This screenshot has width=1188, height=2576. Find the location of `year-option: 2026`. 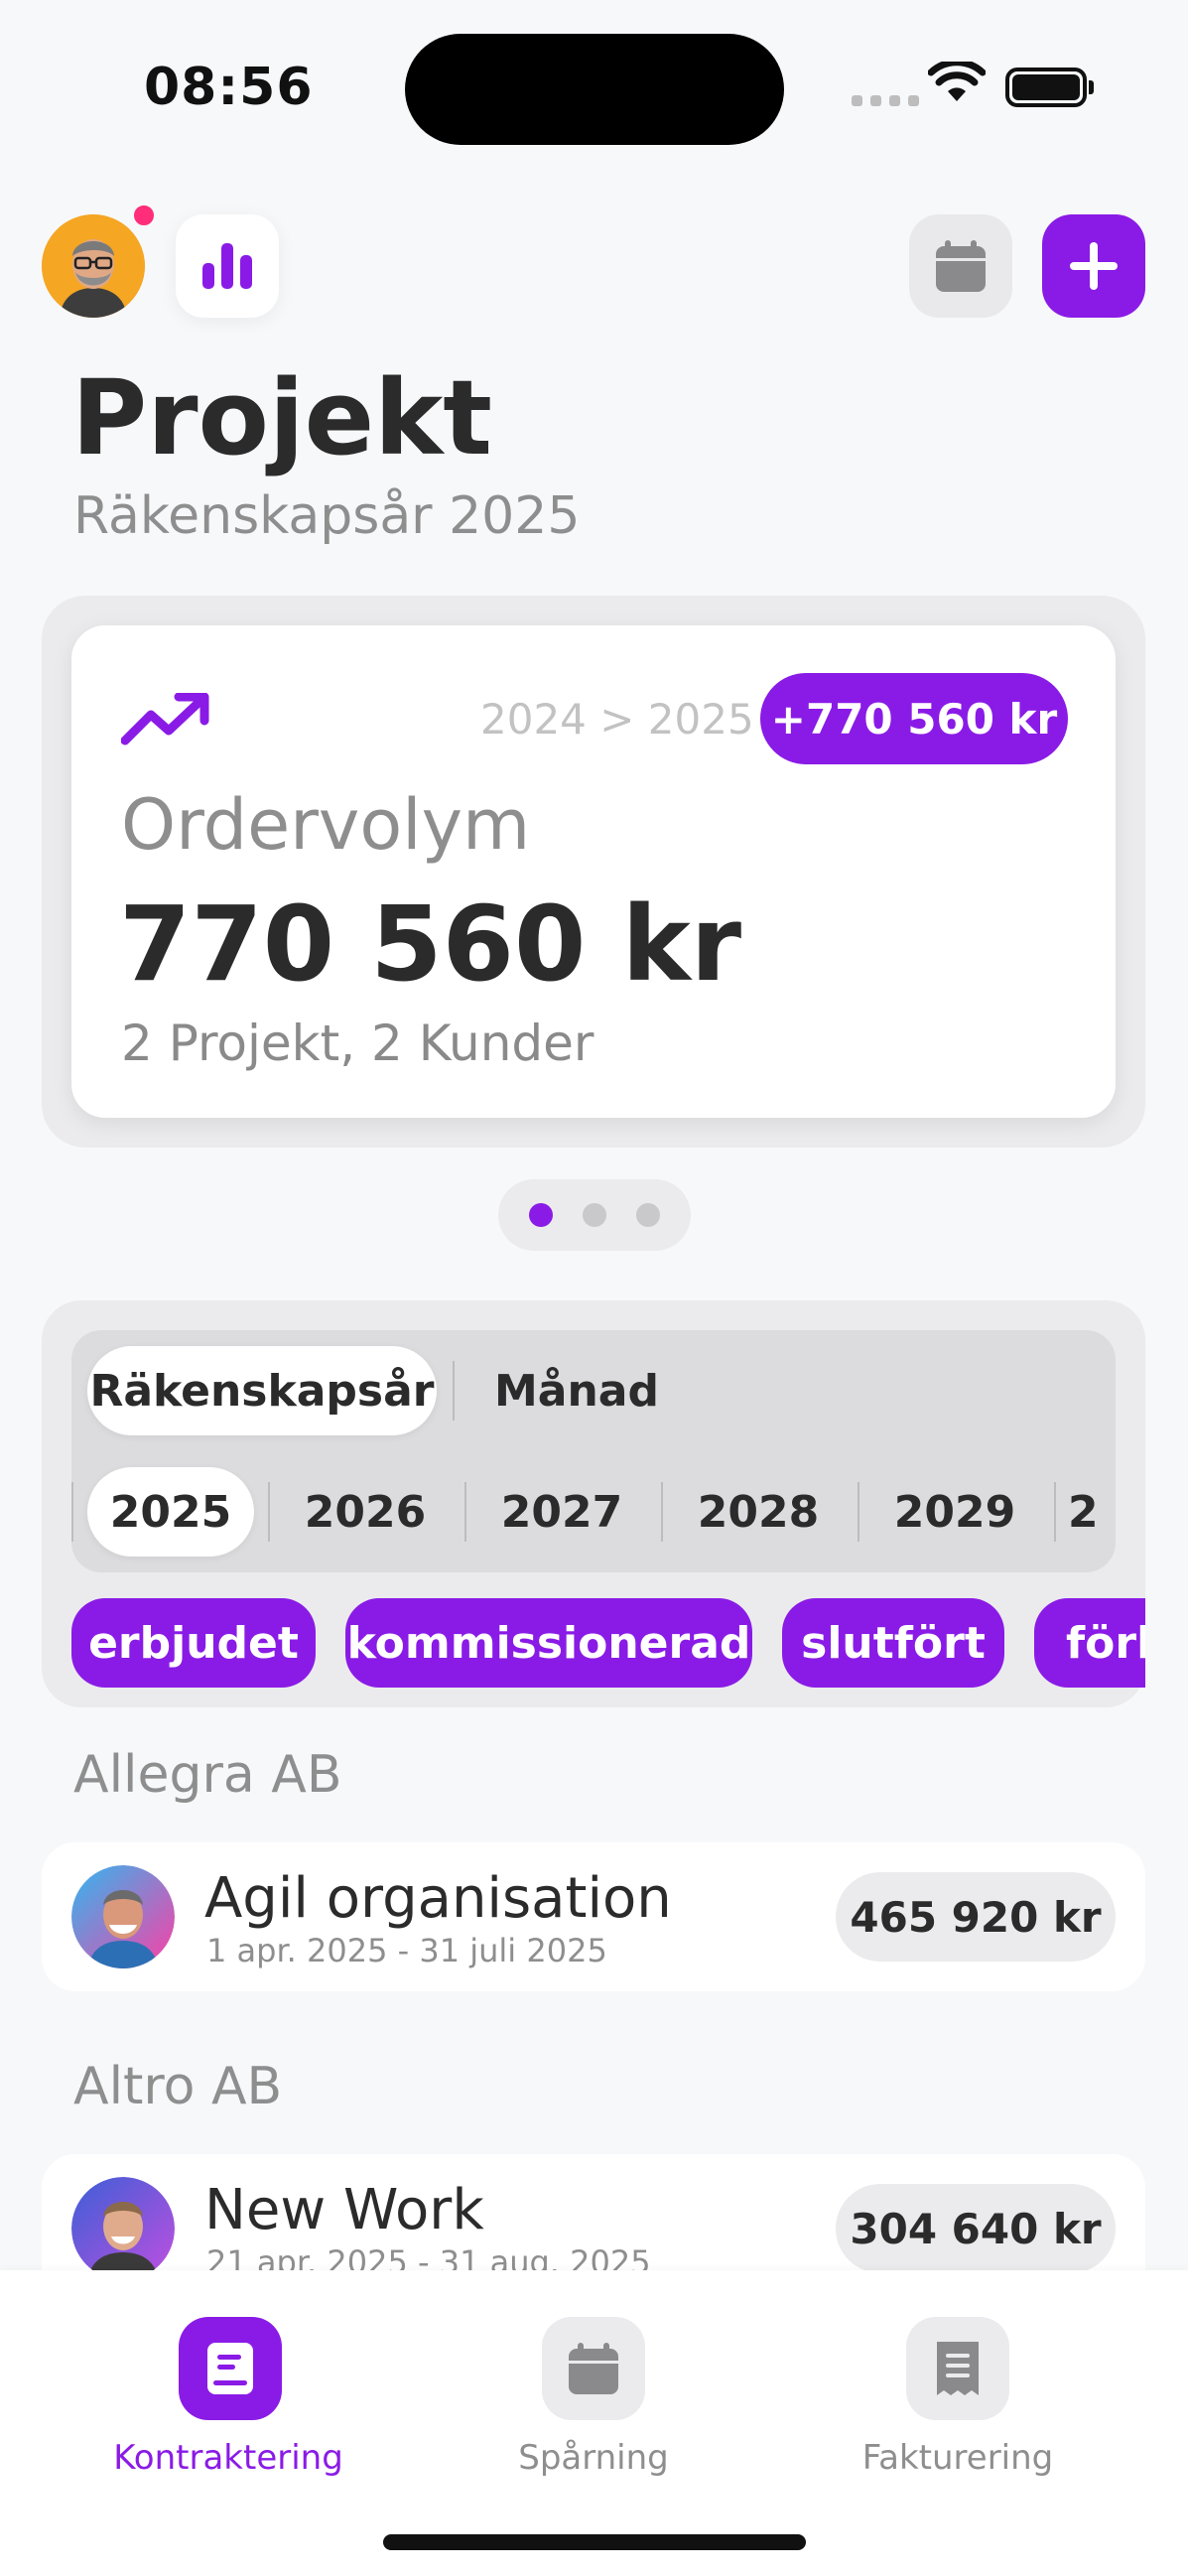

year-option: 2026 is located at coordinates (365, 1512).